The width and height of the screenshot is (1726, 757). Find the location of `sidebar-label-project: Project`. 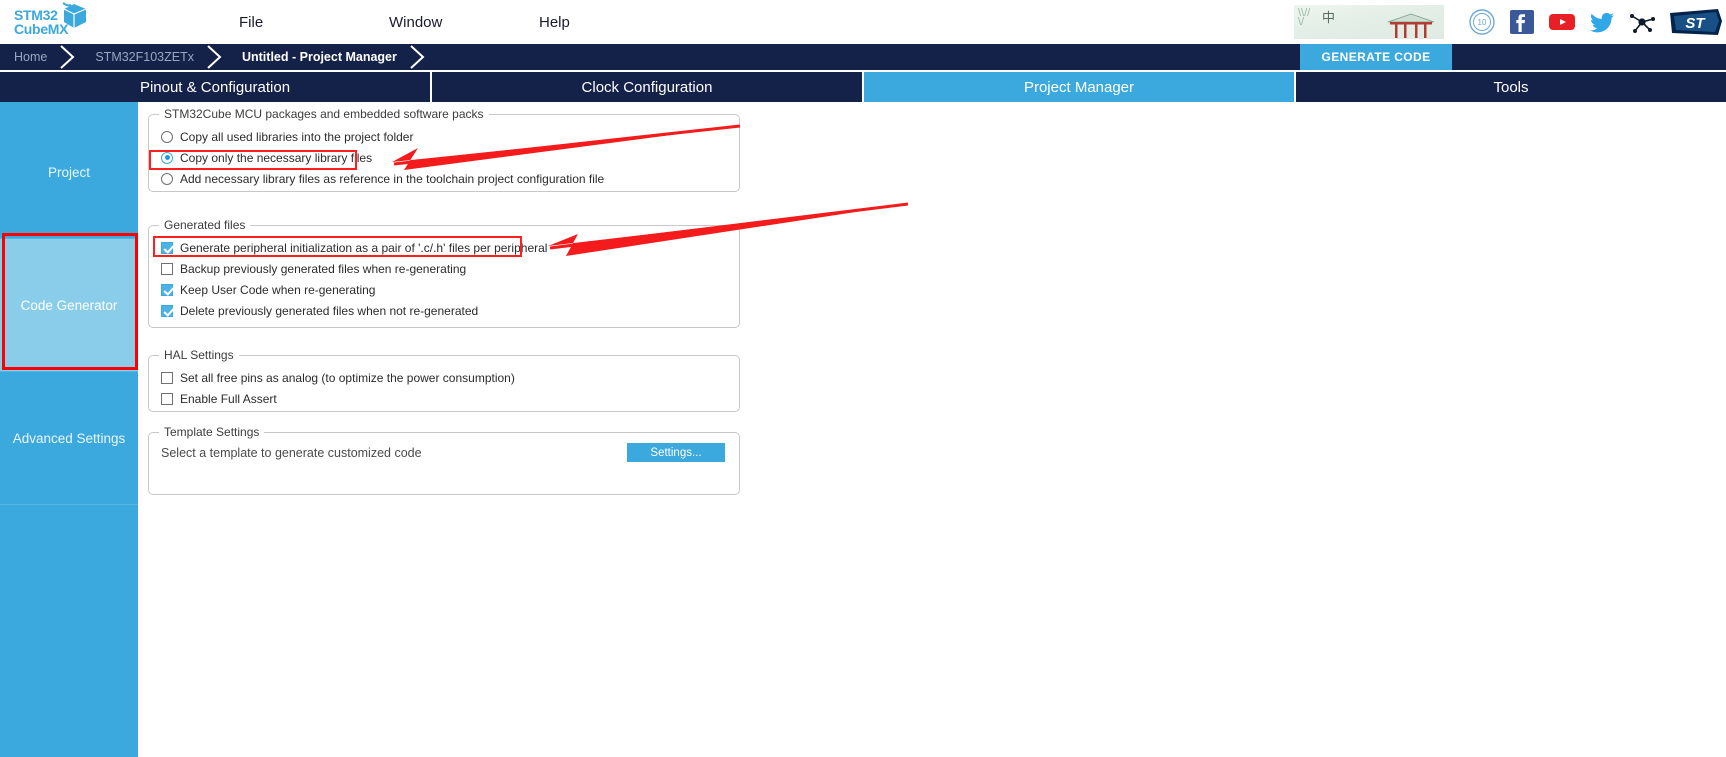

sidebar-label-project: Project is located at coordinates (69, 172).